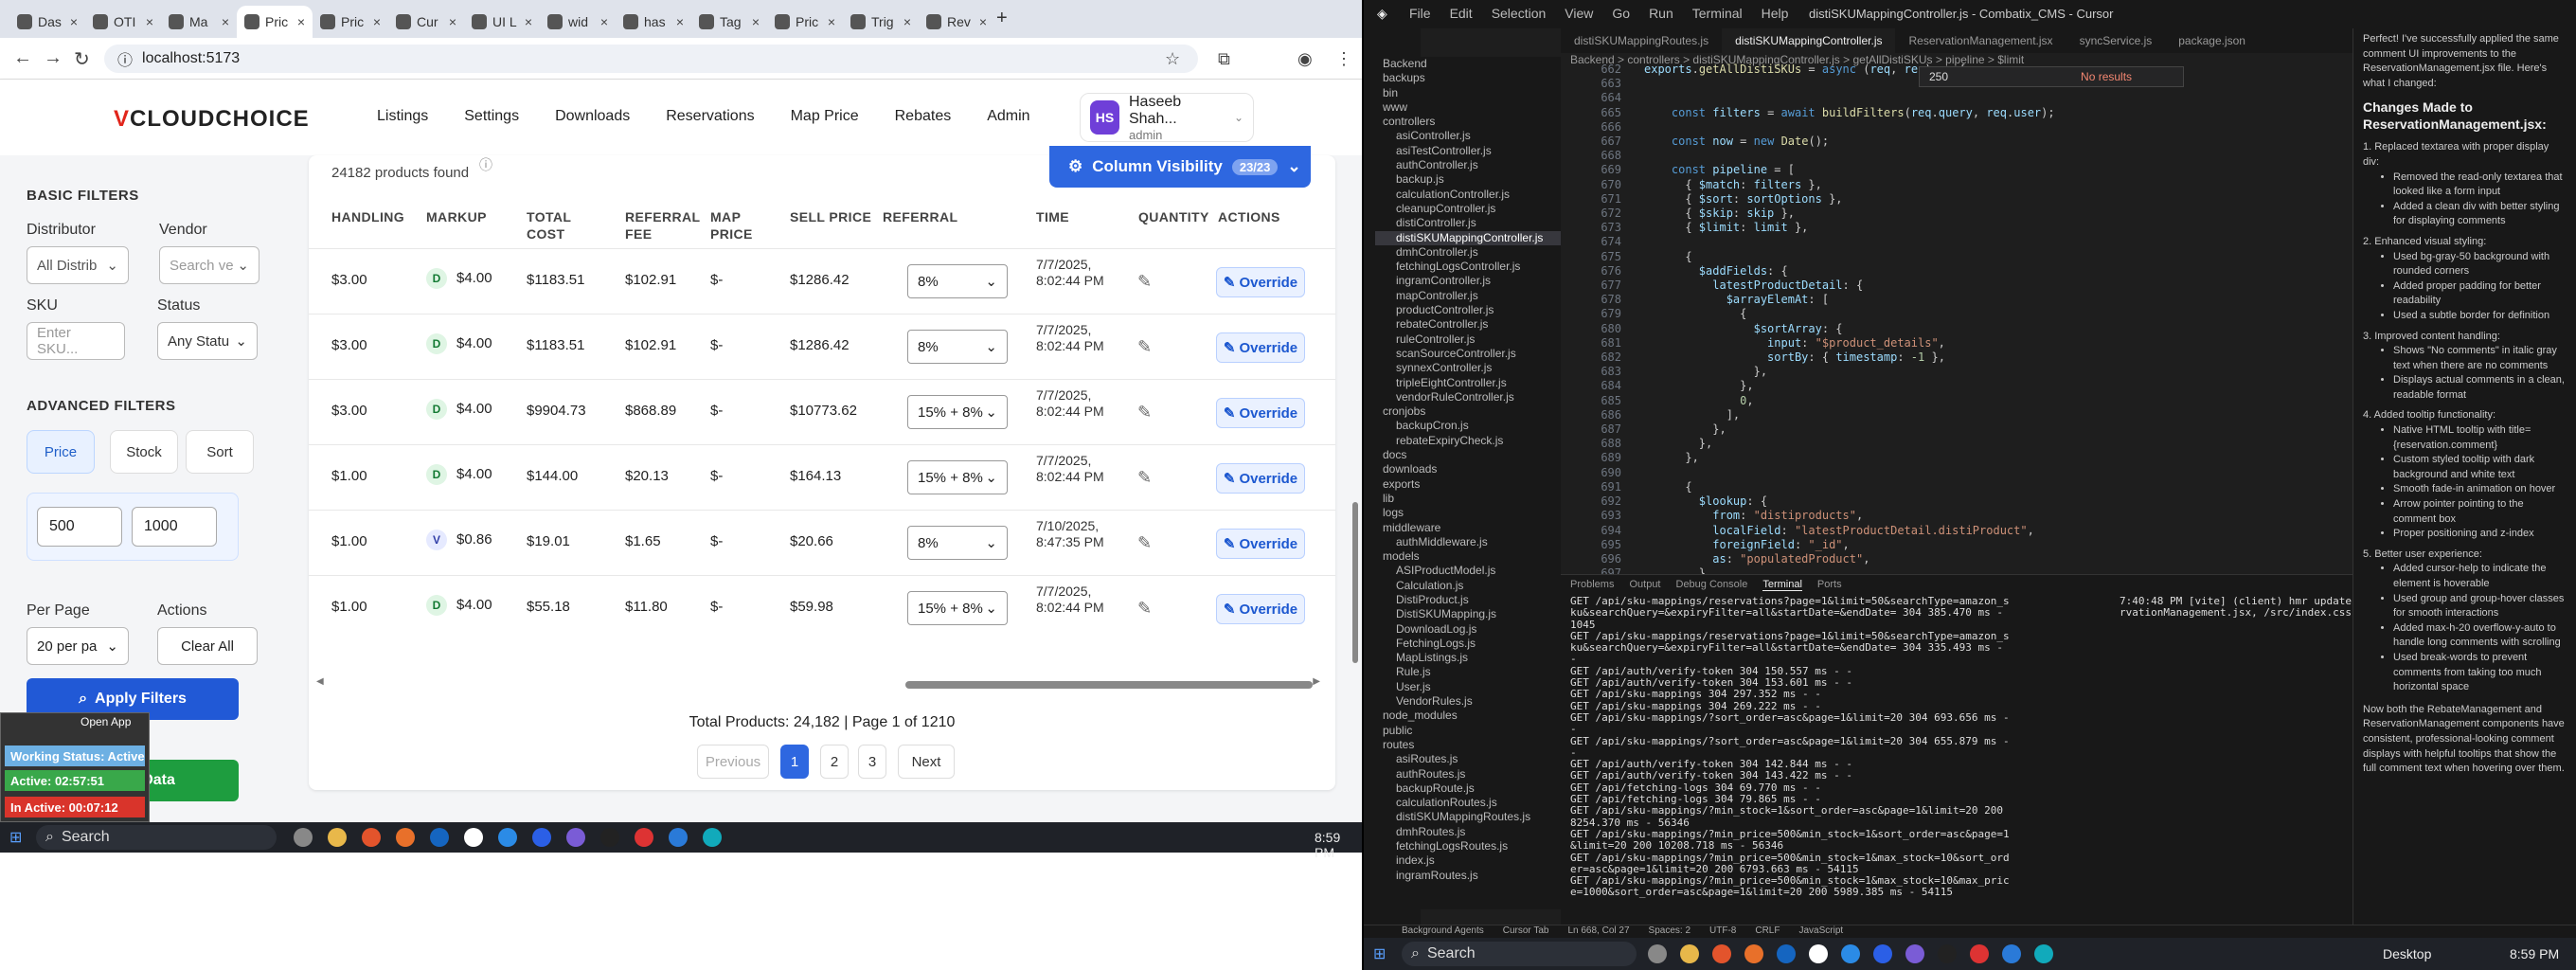 This screenshot has height=970, width=2576. Describe the element at coordinates (402, 116) in the screenshot. I see `nav-listings: Listings` at that location.